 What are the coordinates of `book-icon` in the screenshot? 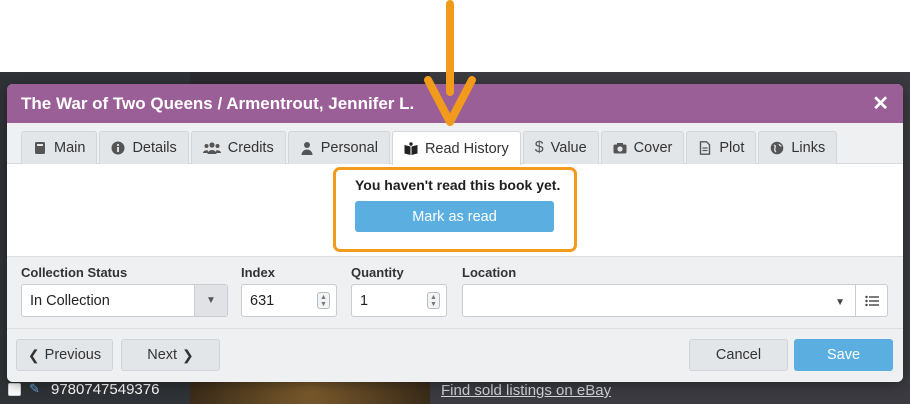 It's located at (40, 148).